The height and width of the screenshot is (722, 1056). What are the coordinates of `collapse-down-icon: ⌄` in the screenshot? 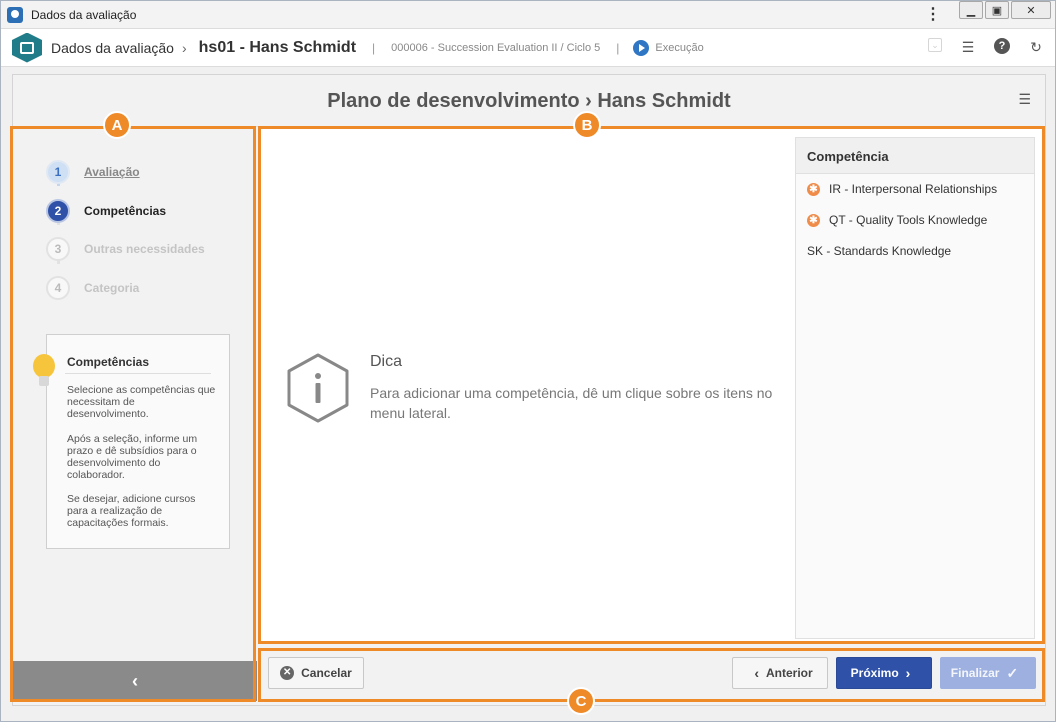 It's located at (935, 45).